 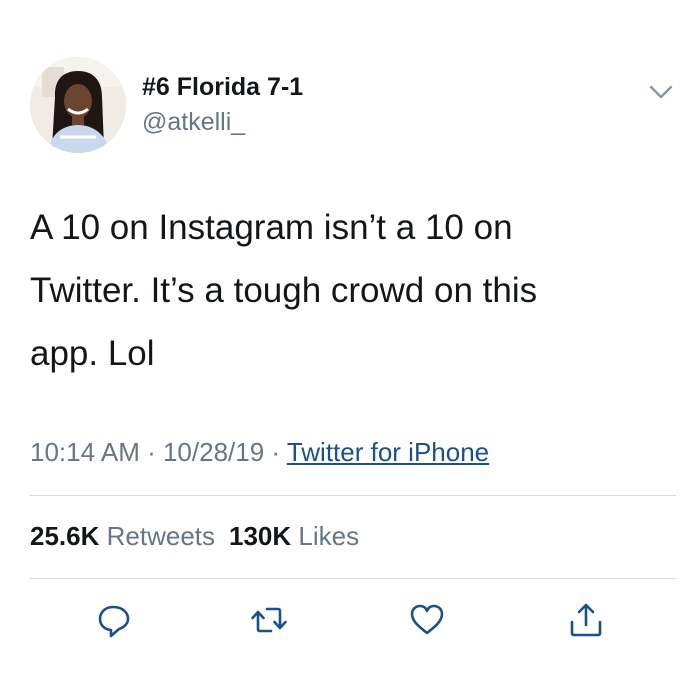 I want to click on tweet-source-link: Twitter for iPhone, so click(x=388, y=452).